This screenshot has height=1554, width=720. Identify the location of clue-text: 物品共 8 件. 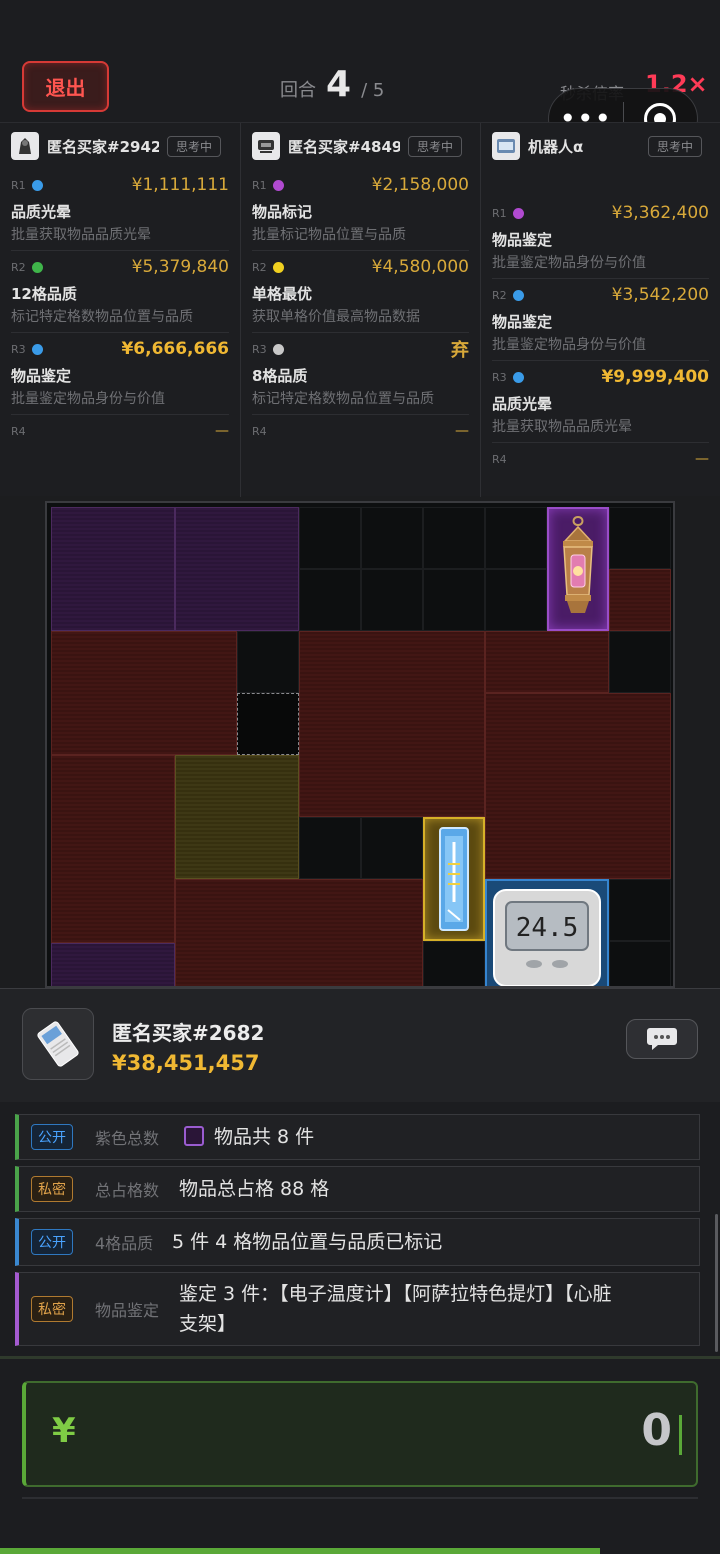
(264, 1137).